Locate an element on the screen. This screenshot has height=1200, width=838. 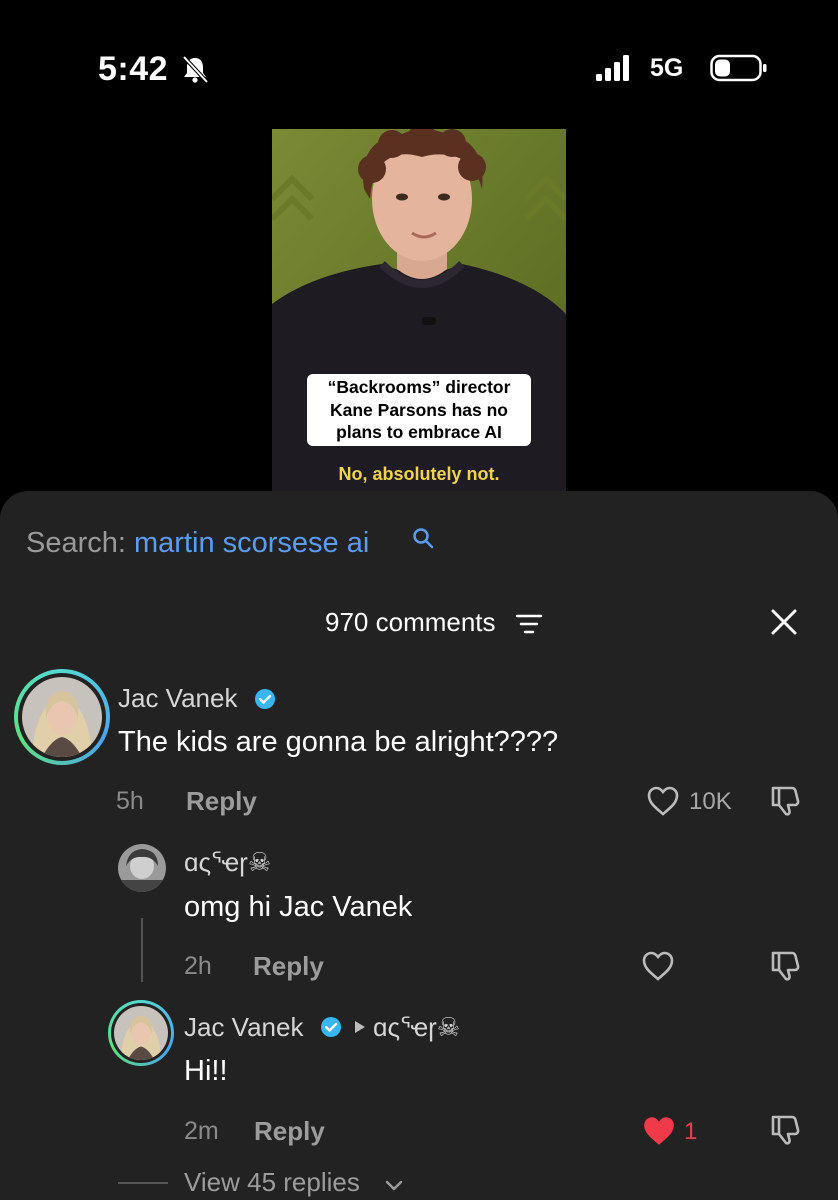
reply-to-arrow-icon is located at coordinates (360, 1027).